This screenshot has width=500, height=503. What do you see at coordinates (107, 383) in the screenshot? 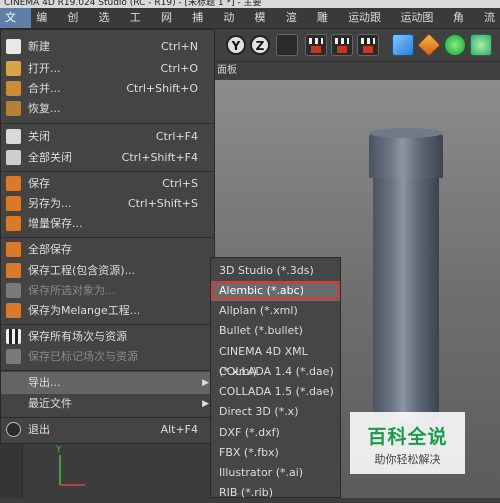
I see `menu-item-export: 导出... ▶` at bounding box center [107, 383].